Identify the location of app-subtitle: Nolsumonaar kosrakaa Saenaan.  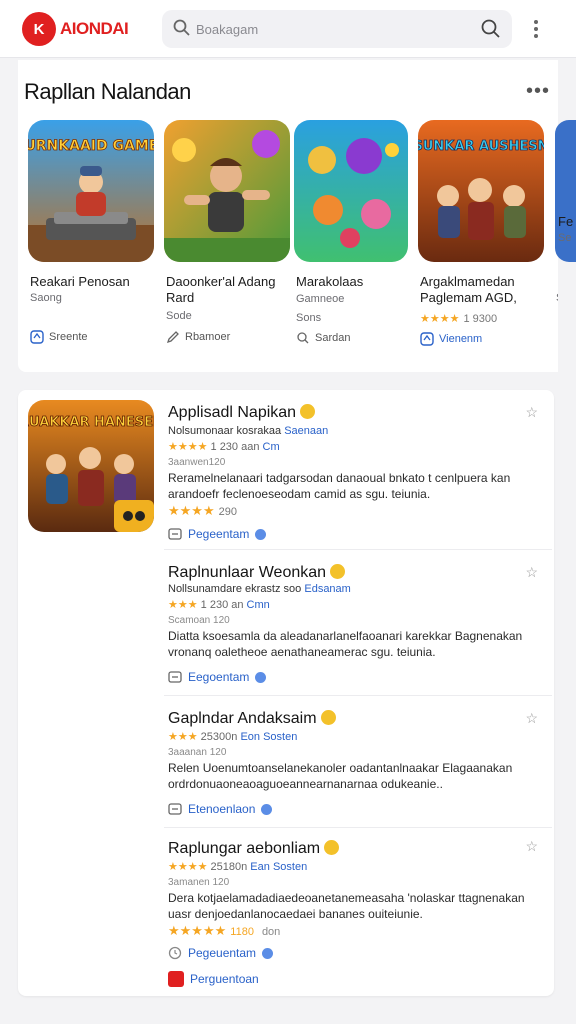
(248, 431).